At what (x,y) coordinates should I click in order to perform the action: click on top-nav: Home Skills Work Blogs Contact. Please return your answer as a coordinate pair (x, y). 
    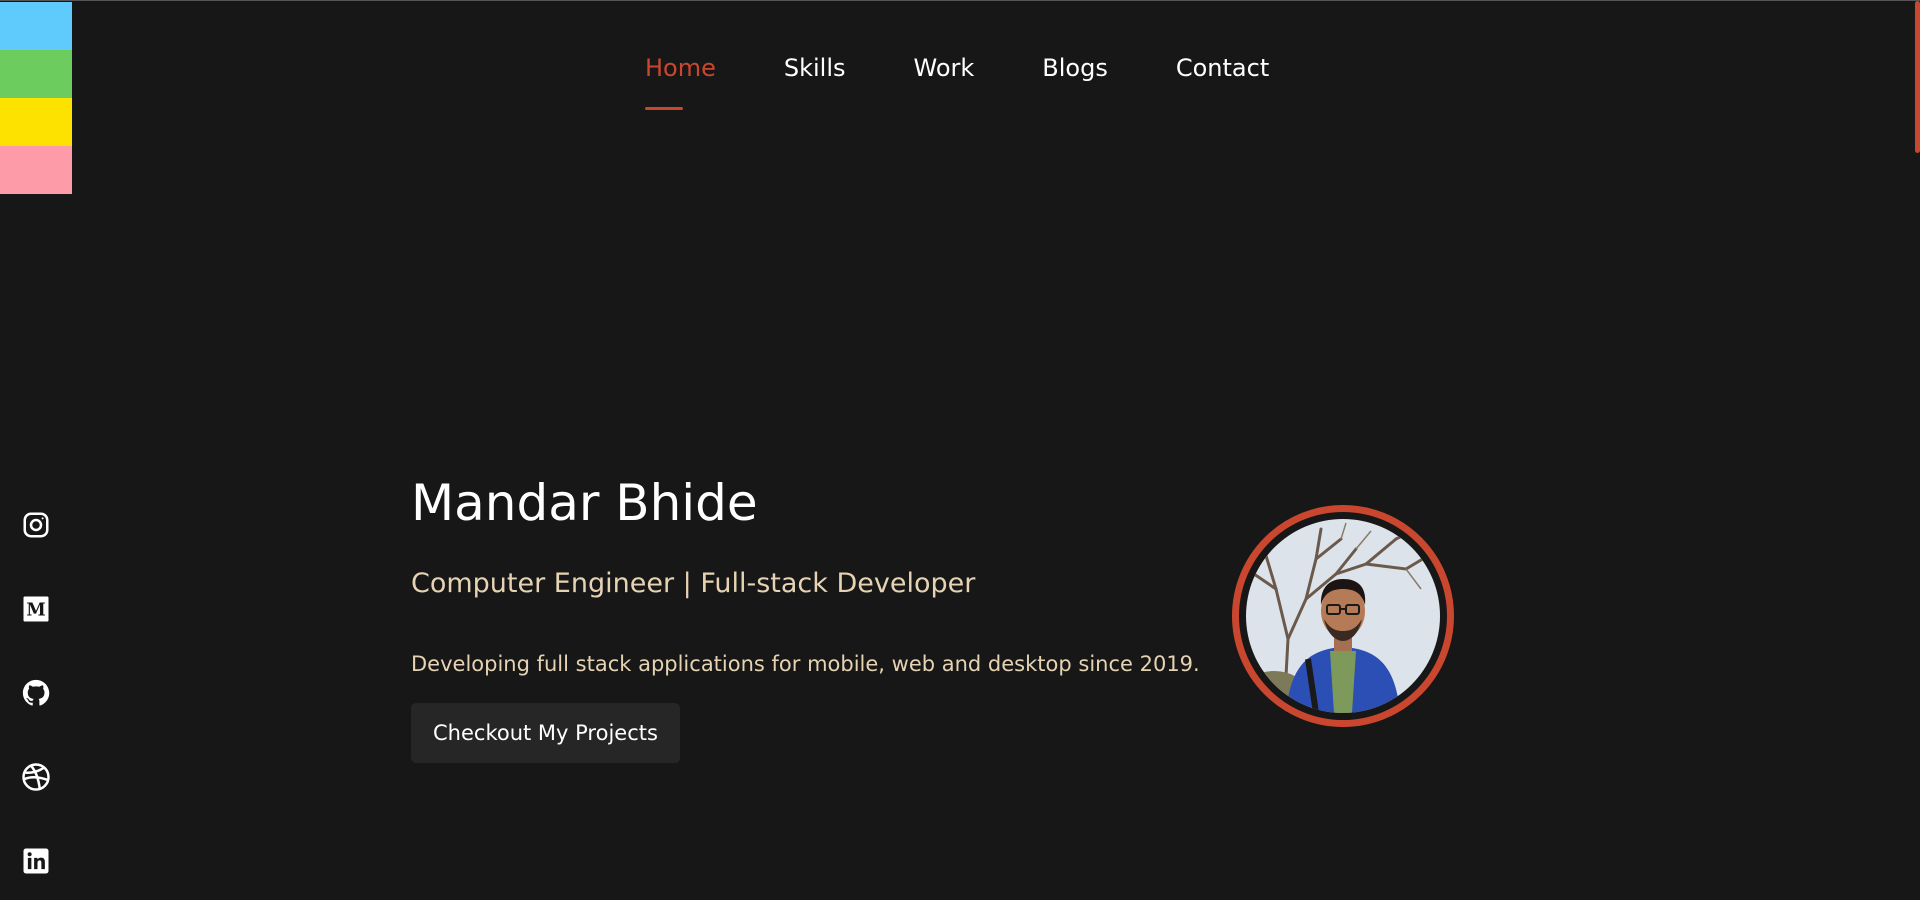
    Looking at the image, I should click on (991, 80).